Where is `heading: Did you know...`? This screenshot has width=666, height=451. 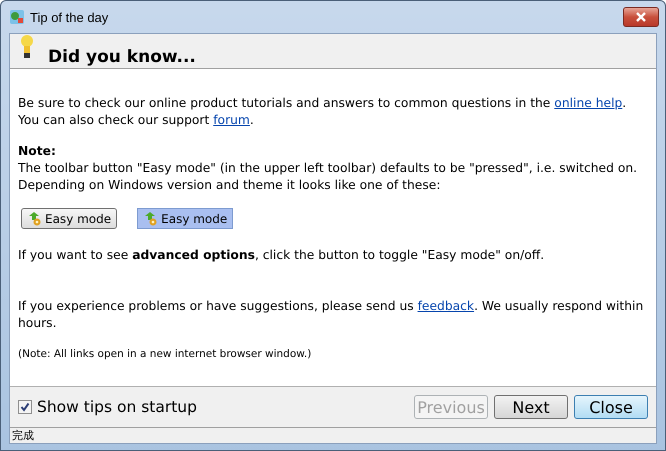 heading: Did you know... is located at coordinates (122, 57).